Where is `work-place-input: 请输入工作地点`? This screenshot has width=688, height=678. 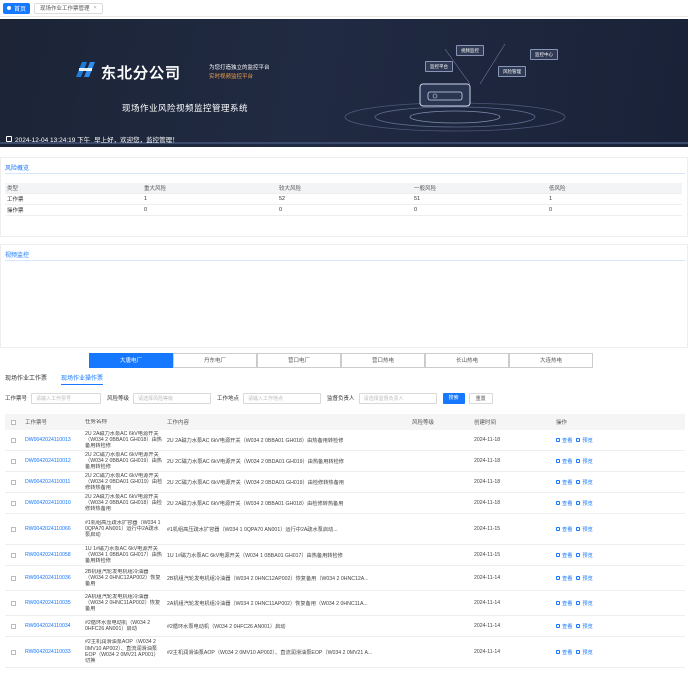
work-place-input: 请输入工作地点 is located at coordinates (282, 398).